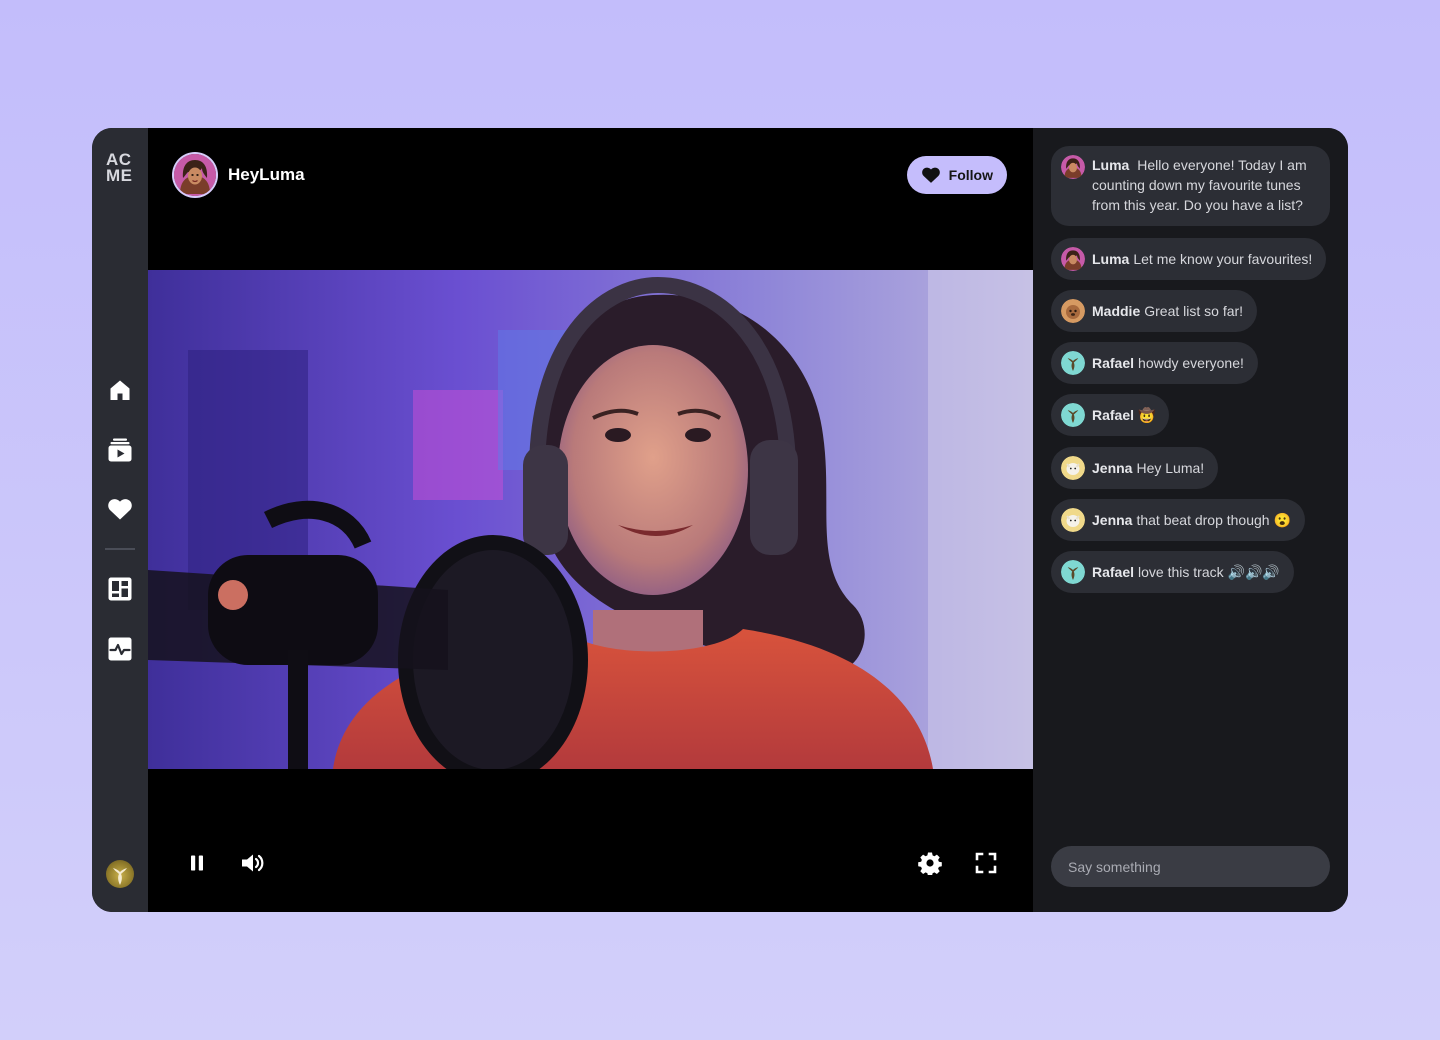 The height and width of the screenshot is (1040, 1440). I want to click on activity-icon, so click(120, 649).